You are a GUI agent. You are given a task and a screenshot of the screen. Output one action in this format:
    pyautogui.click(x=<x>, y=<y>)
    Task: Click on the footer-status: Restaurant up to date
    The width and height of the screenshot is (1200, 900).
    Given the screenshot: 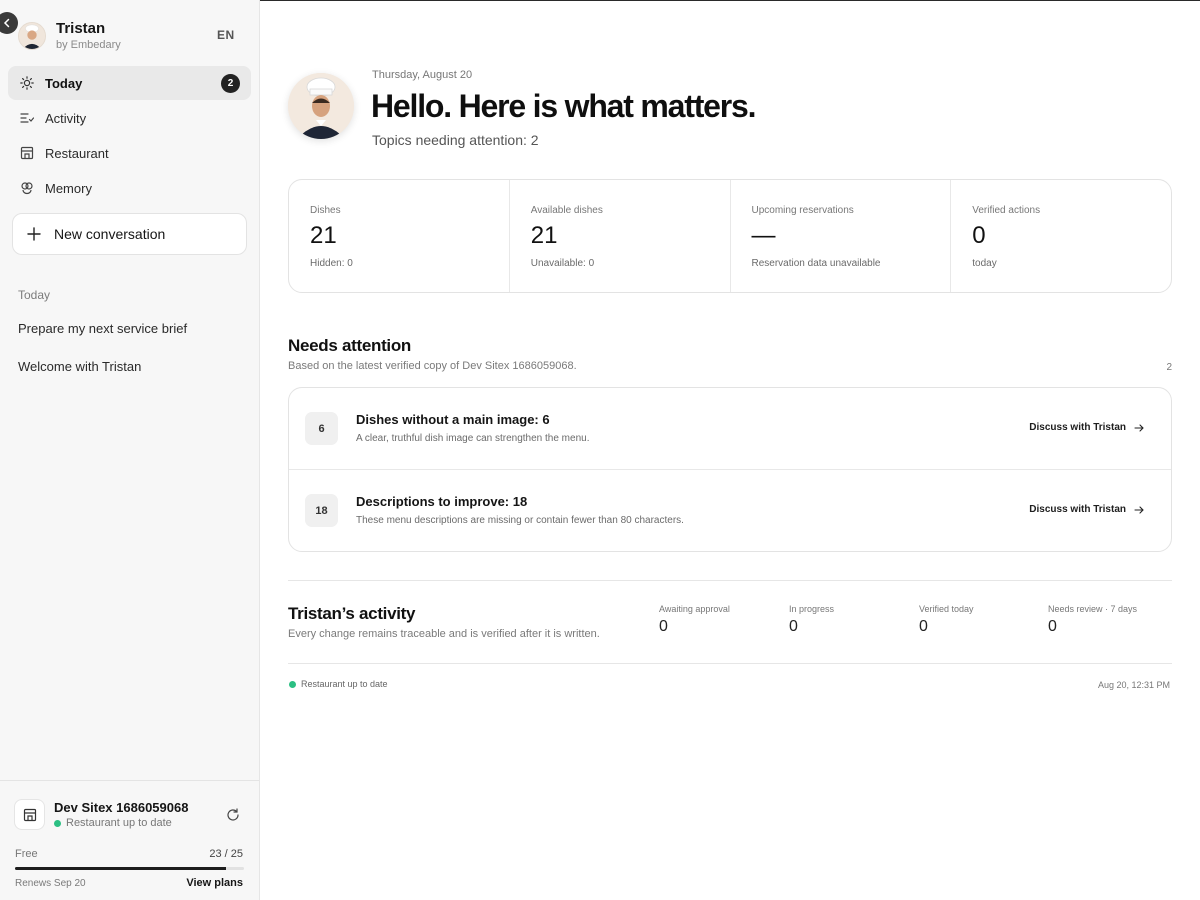 What is the action you would take?
    pyautogui.click(x=338, y=684)
    